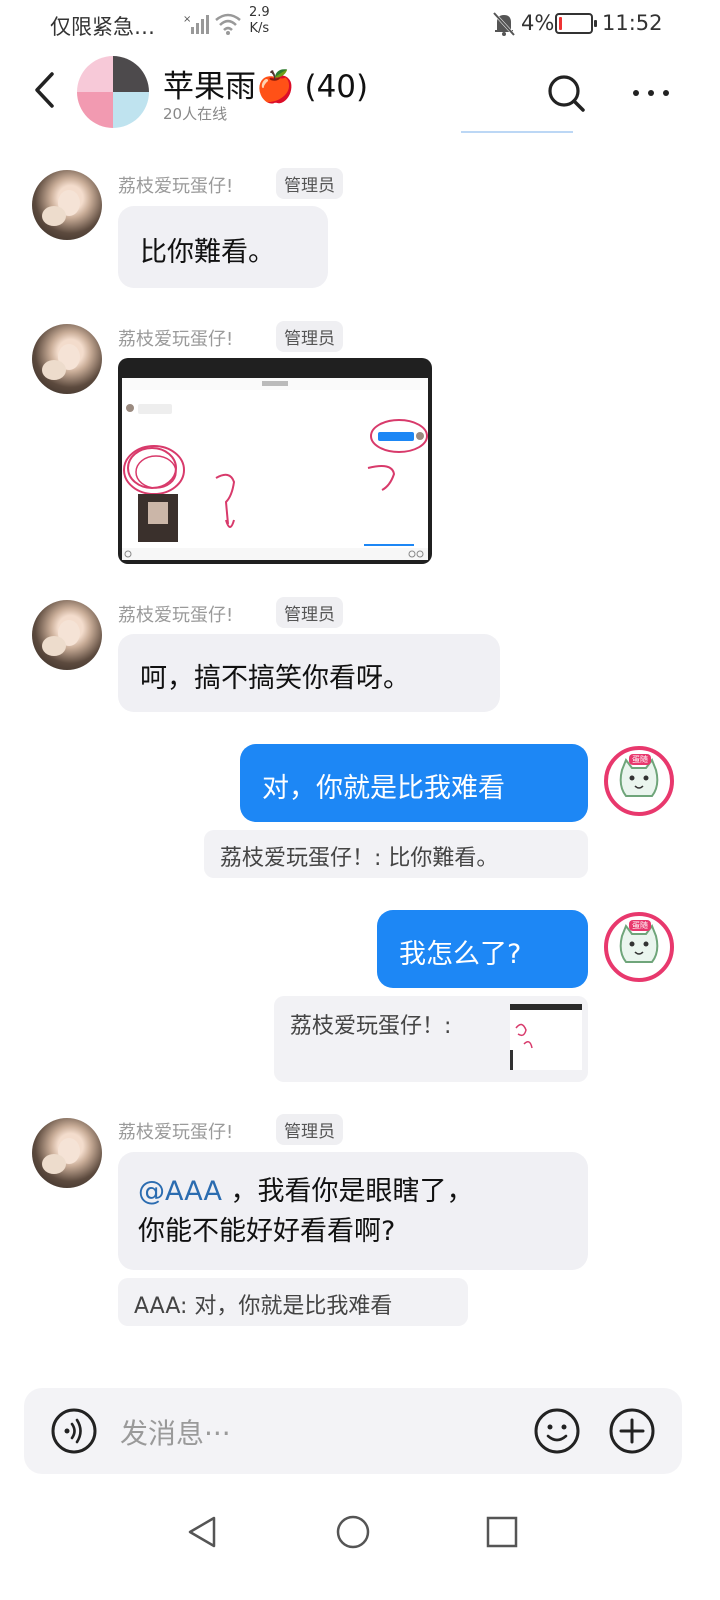 The width and height of the screenshot is (720, 1600). I want to click on wifi-icon, so click(228, 24).